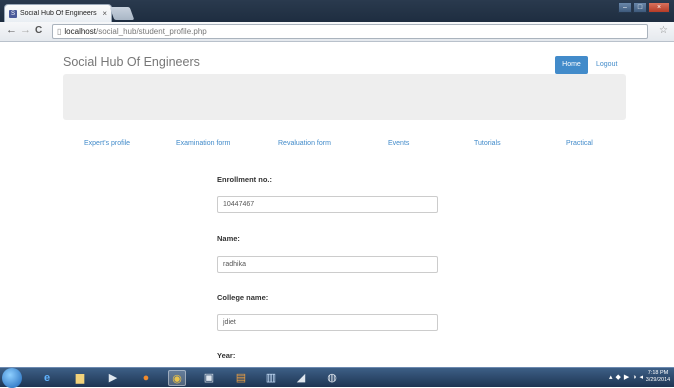 This screenshot has height=388, width=674. I want to click on minimize-icon: –, so click(625, 7).